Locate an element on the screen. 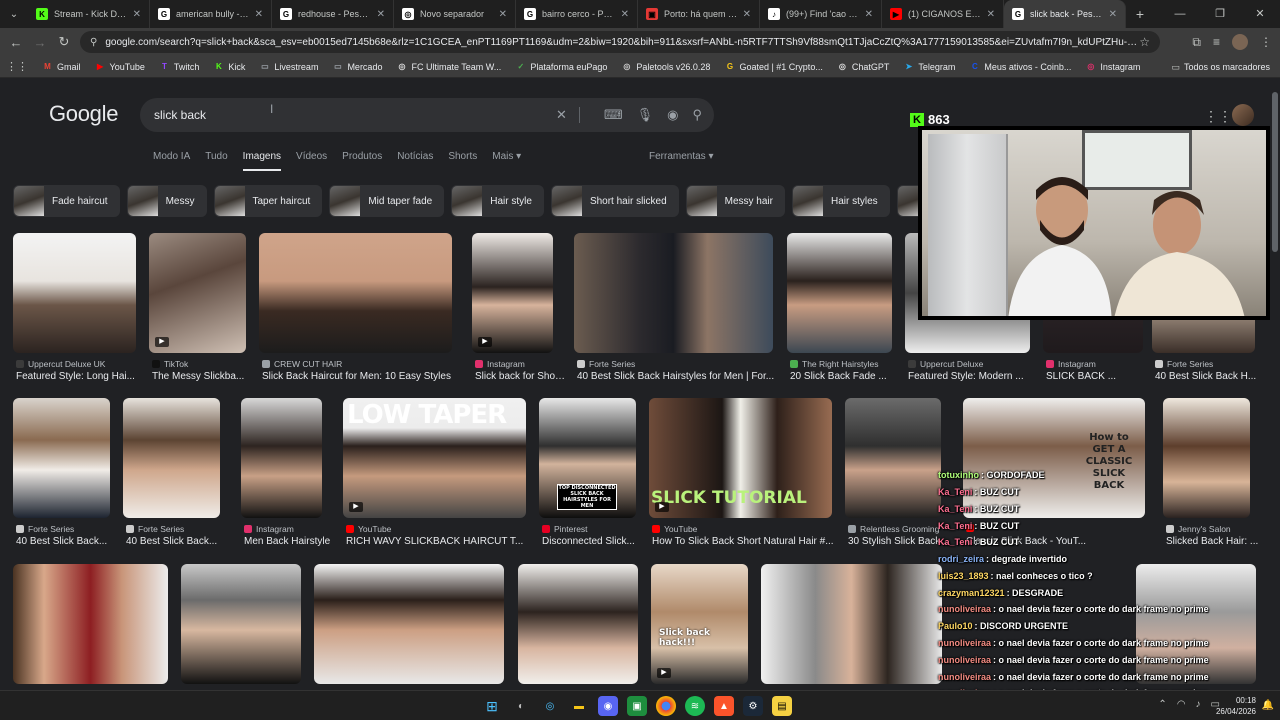 This screenshot has width=1280, height=720. volume-icon: ♪ is located at coordinates (1198, 704).